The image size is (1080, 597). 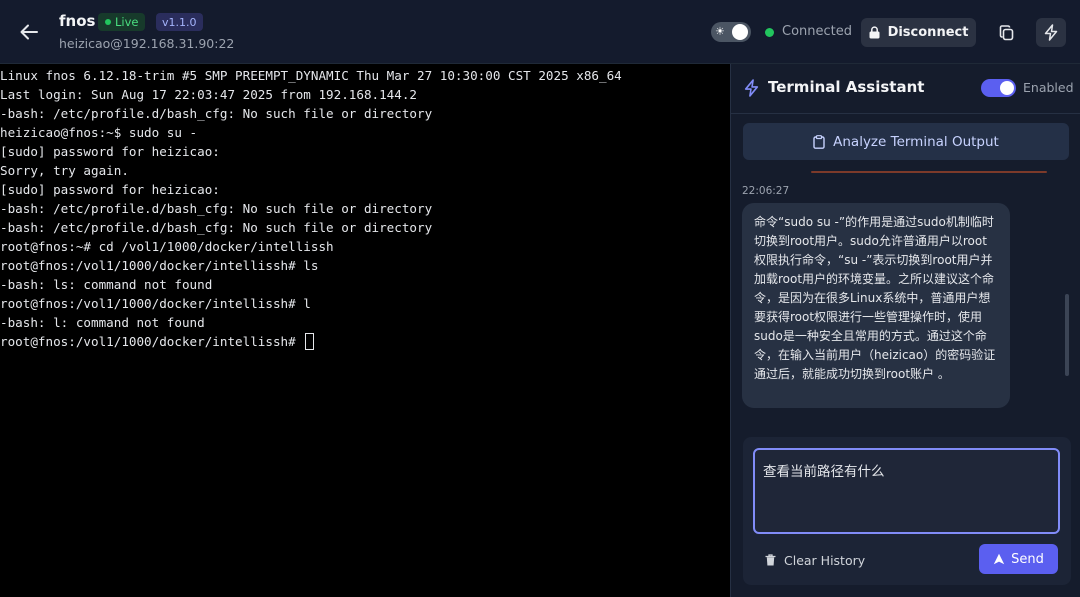 I want to click on terminal-prompt-line: root@fnos:/vol1/1000/docker/intellissh#, so click(x=365, y=341).